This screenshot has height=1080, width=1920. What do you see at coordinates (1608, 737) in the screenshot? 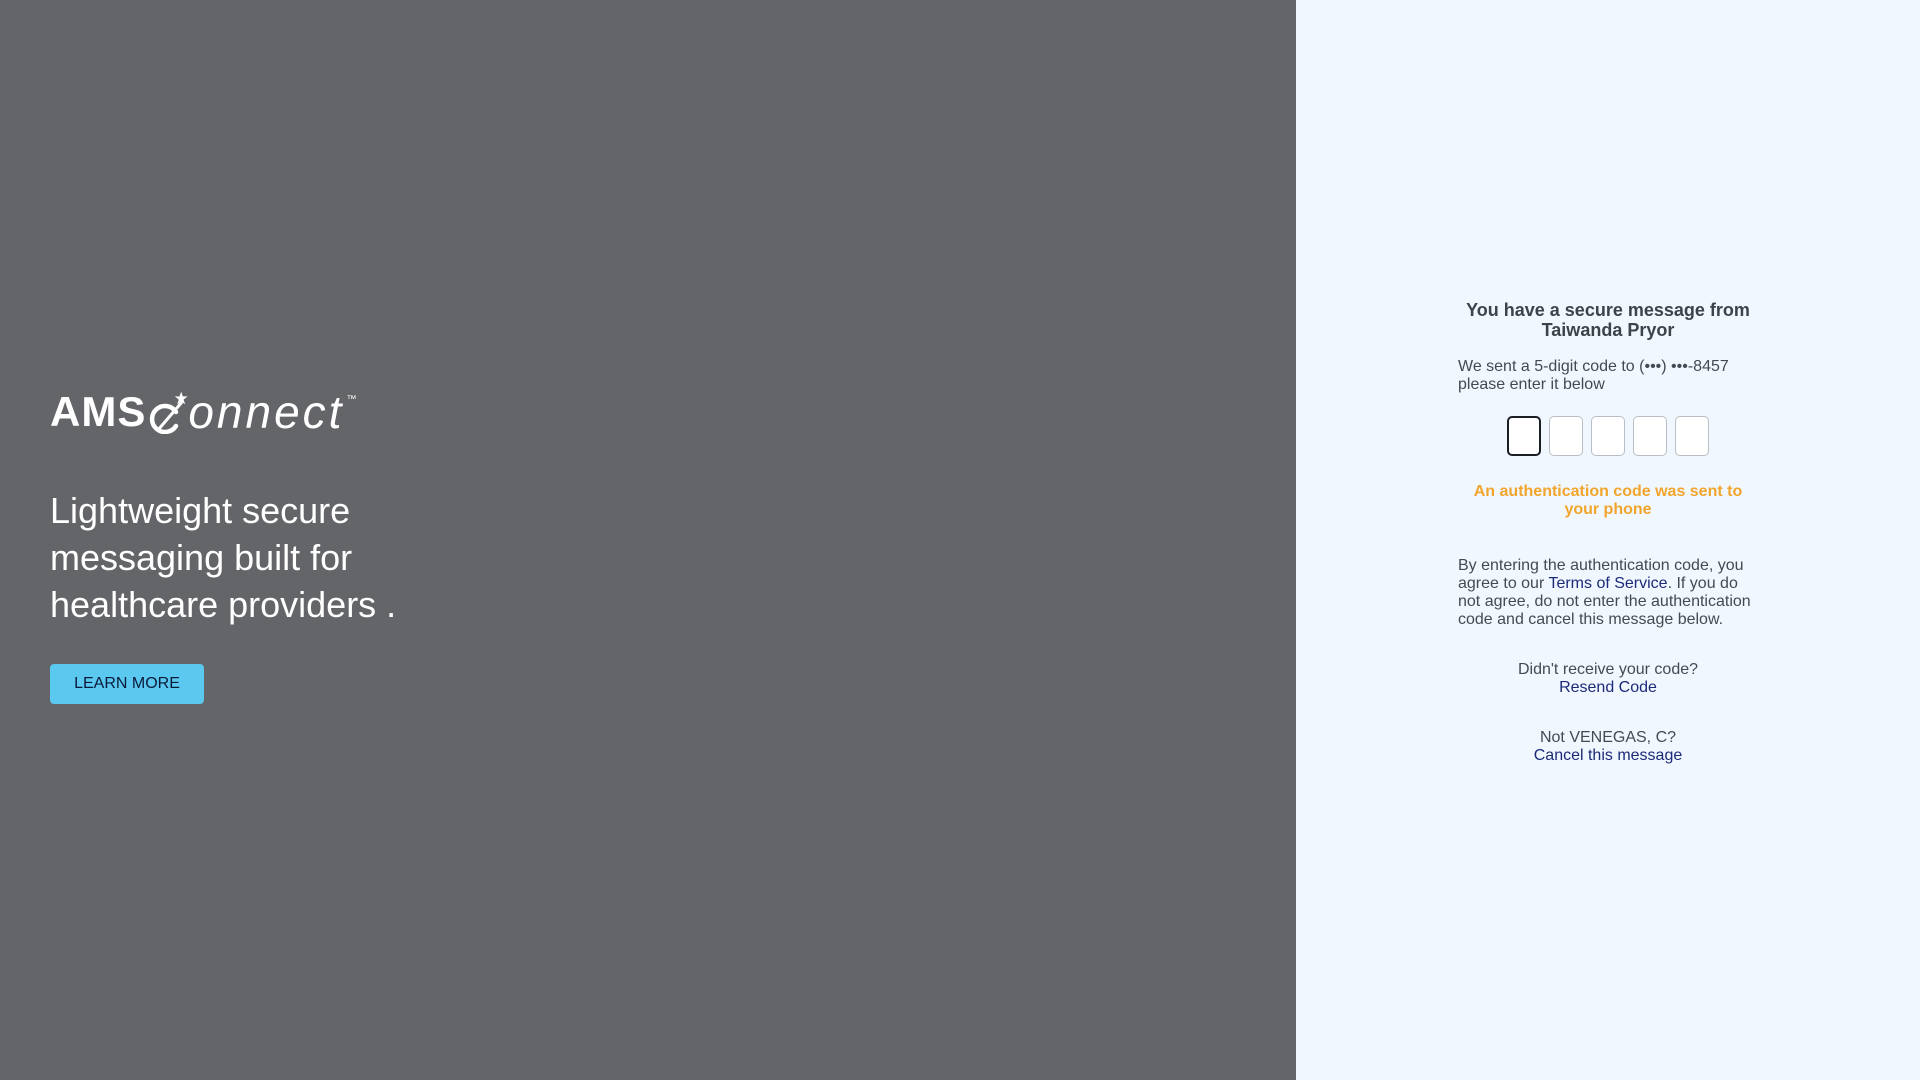
I see `not-user-prompt: Not VENEGAS, C?` at bounding box center [1608, 737].